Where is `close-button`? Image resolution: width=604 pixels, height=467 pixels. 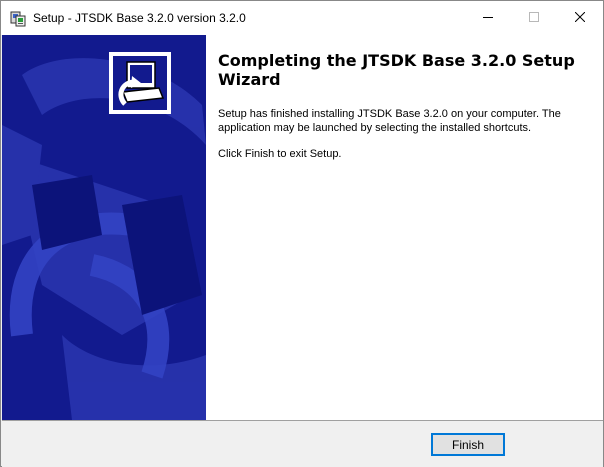
close-button is located at coordinates (580, 18).